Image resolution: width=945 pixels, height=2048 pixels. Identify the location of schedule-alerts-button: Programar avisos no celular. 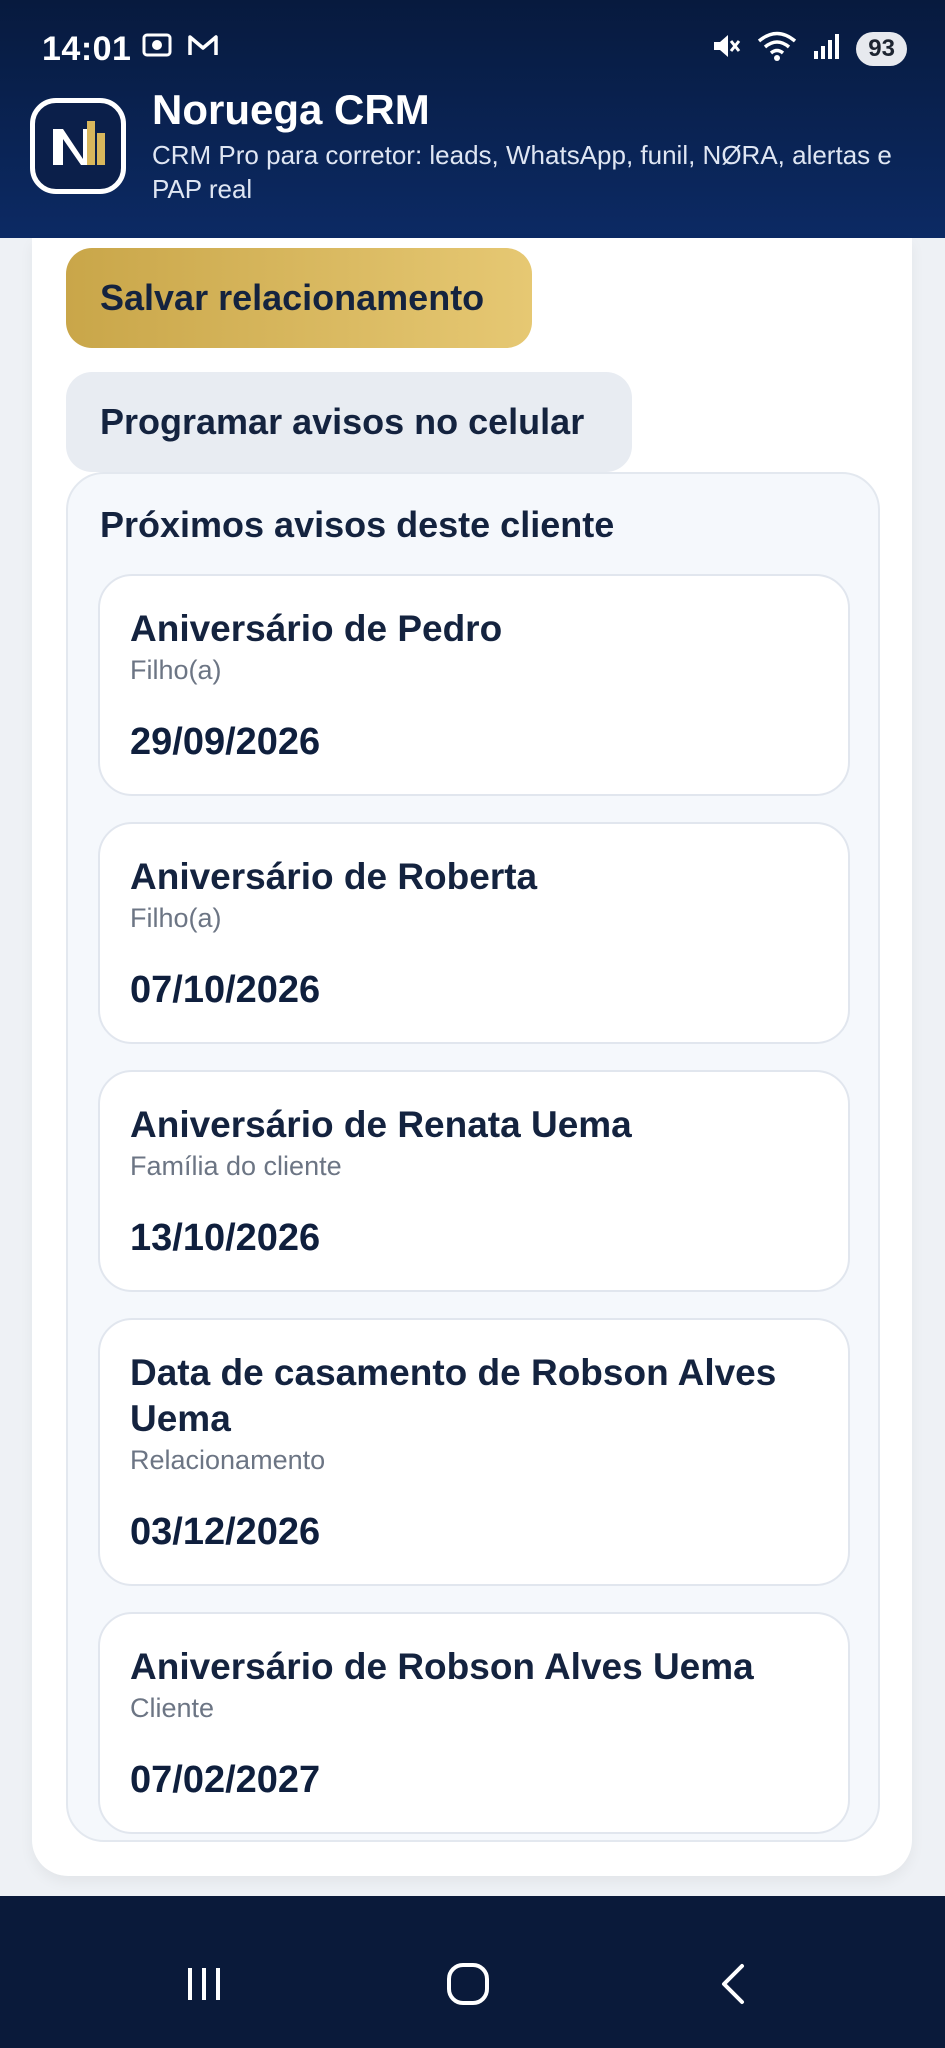
(349, 422).